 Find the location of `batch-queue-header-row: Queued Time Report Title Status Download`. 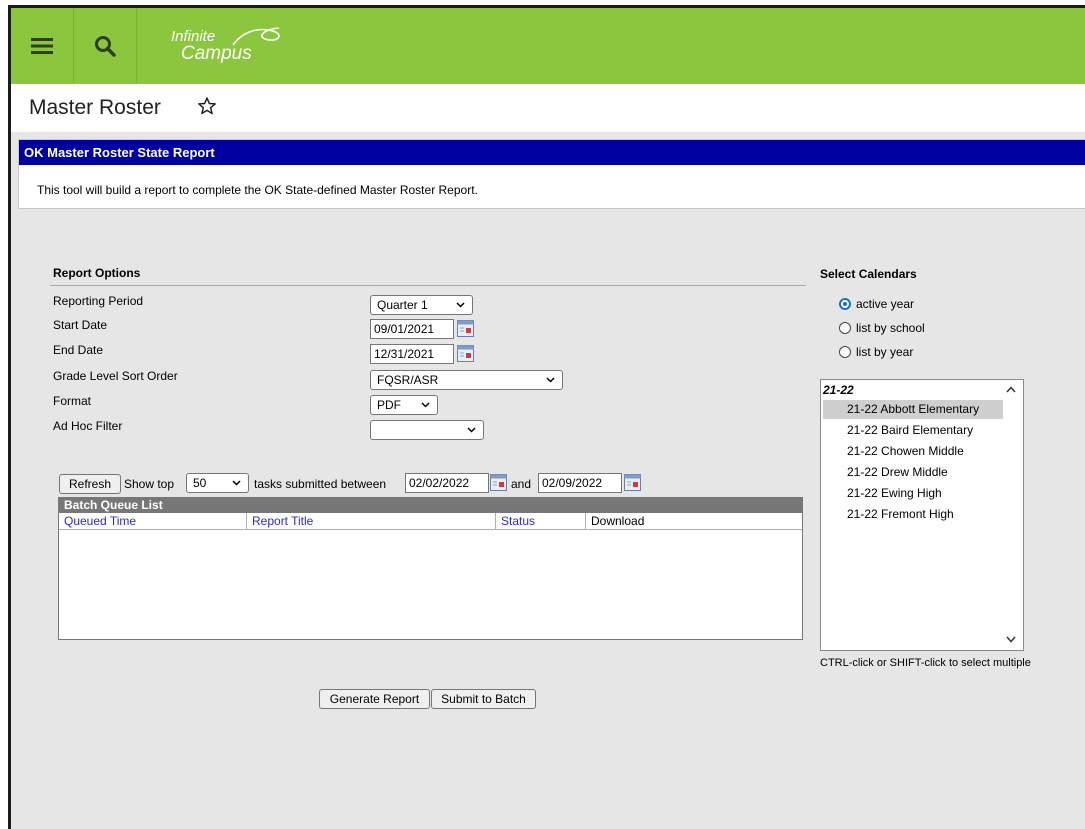

batch-queue-header-row: Queued Time Report Title Status Download is located at coordinates (430, 521).